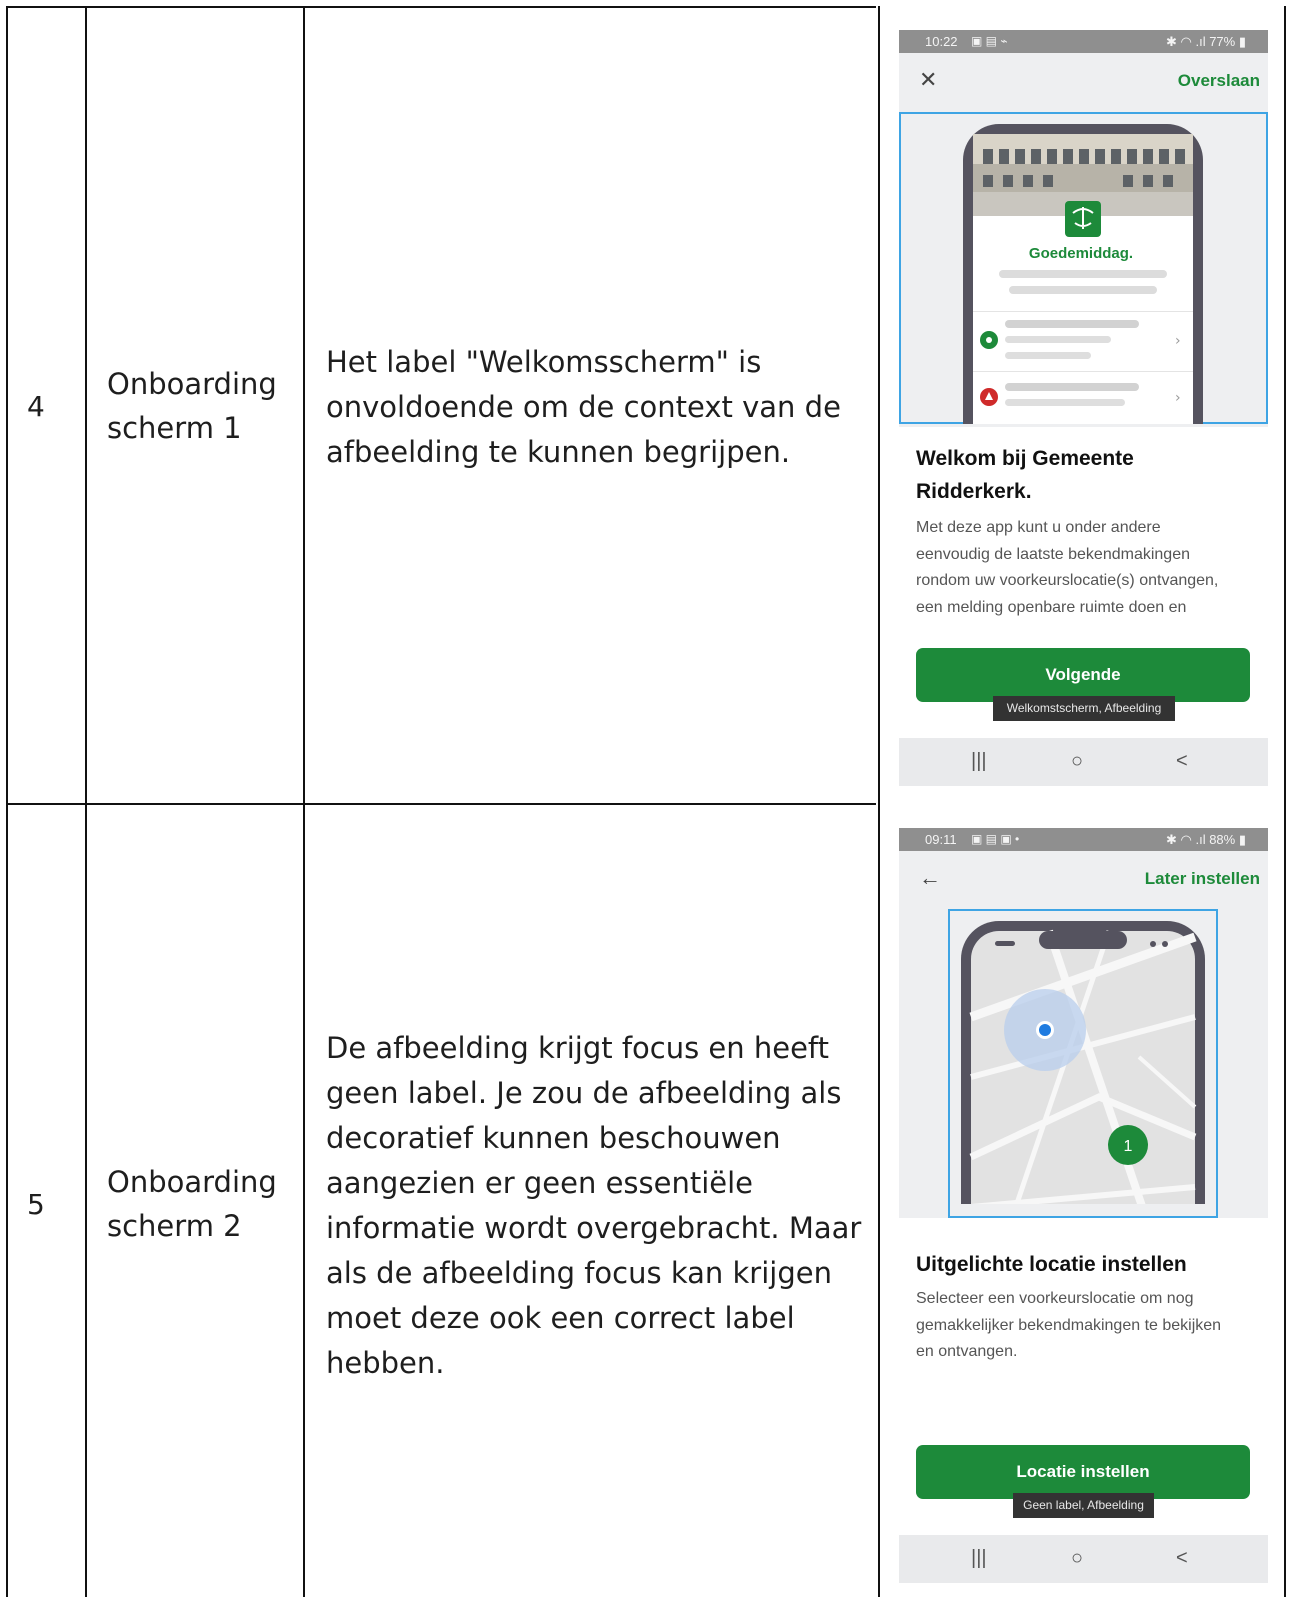 This screenshot has width=1292, height=1597. Describe the element at coordinates (192, 406) in the screenshot. I see `screen-name: Onboarding scherm 1` at that location.